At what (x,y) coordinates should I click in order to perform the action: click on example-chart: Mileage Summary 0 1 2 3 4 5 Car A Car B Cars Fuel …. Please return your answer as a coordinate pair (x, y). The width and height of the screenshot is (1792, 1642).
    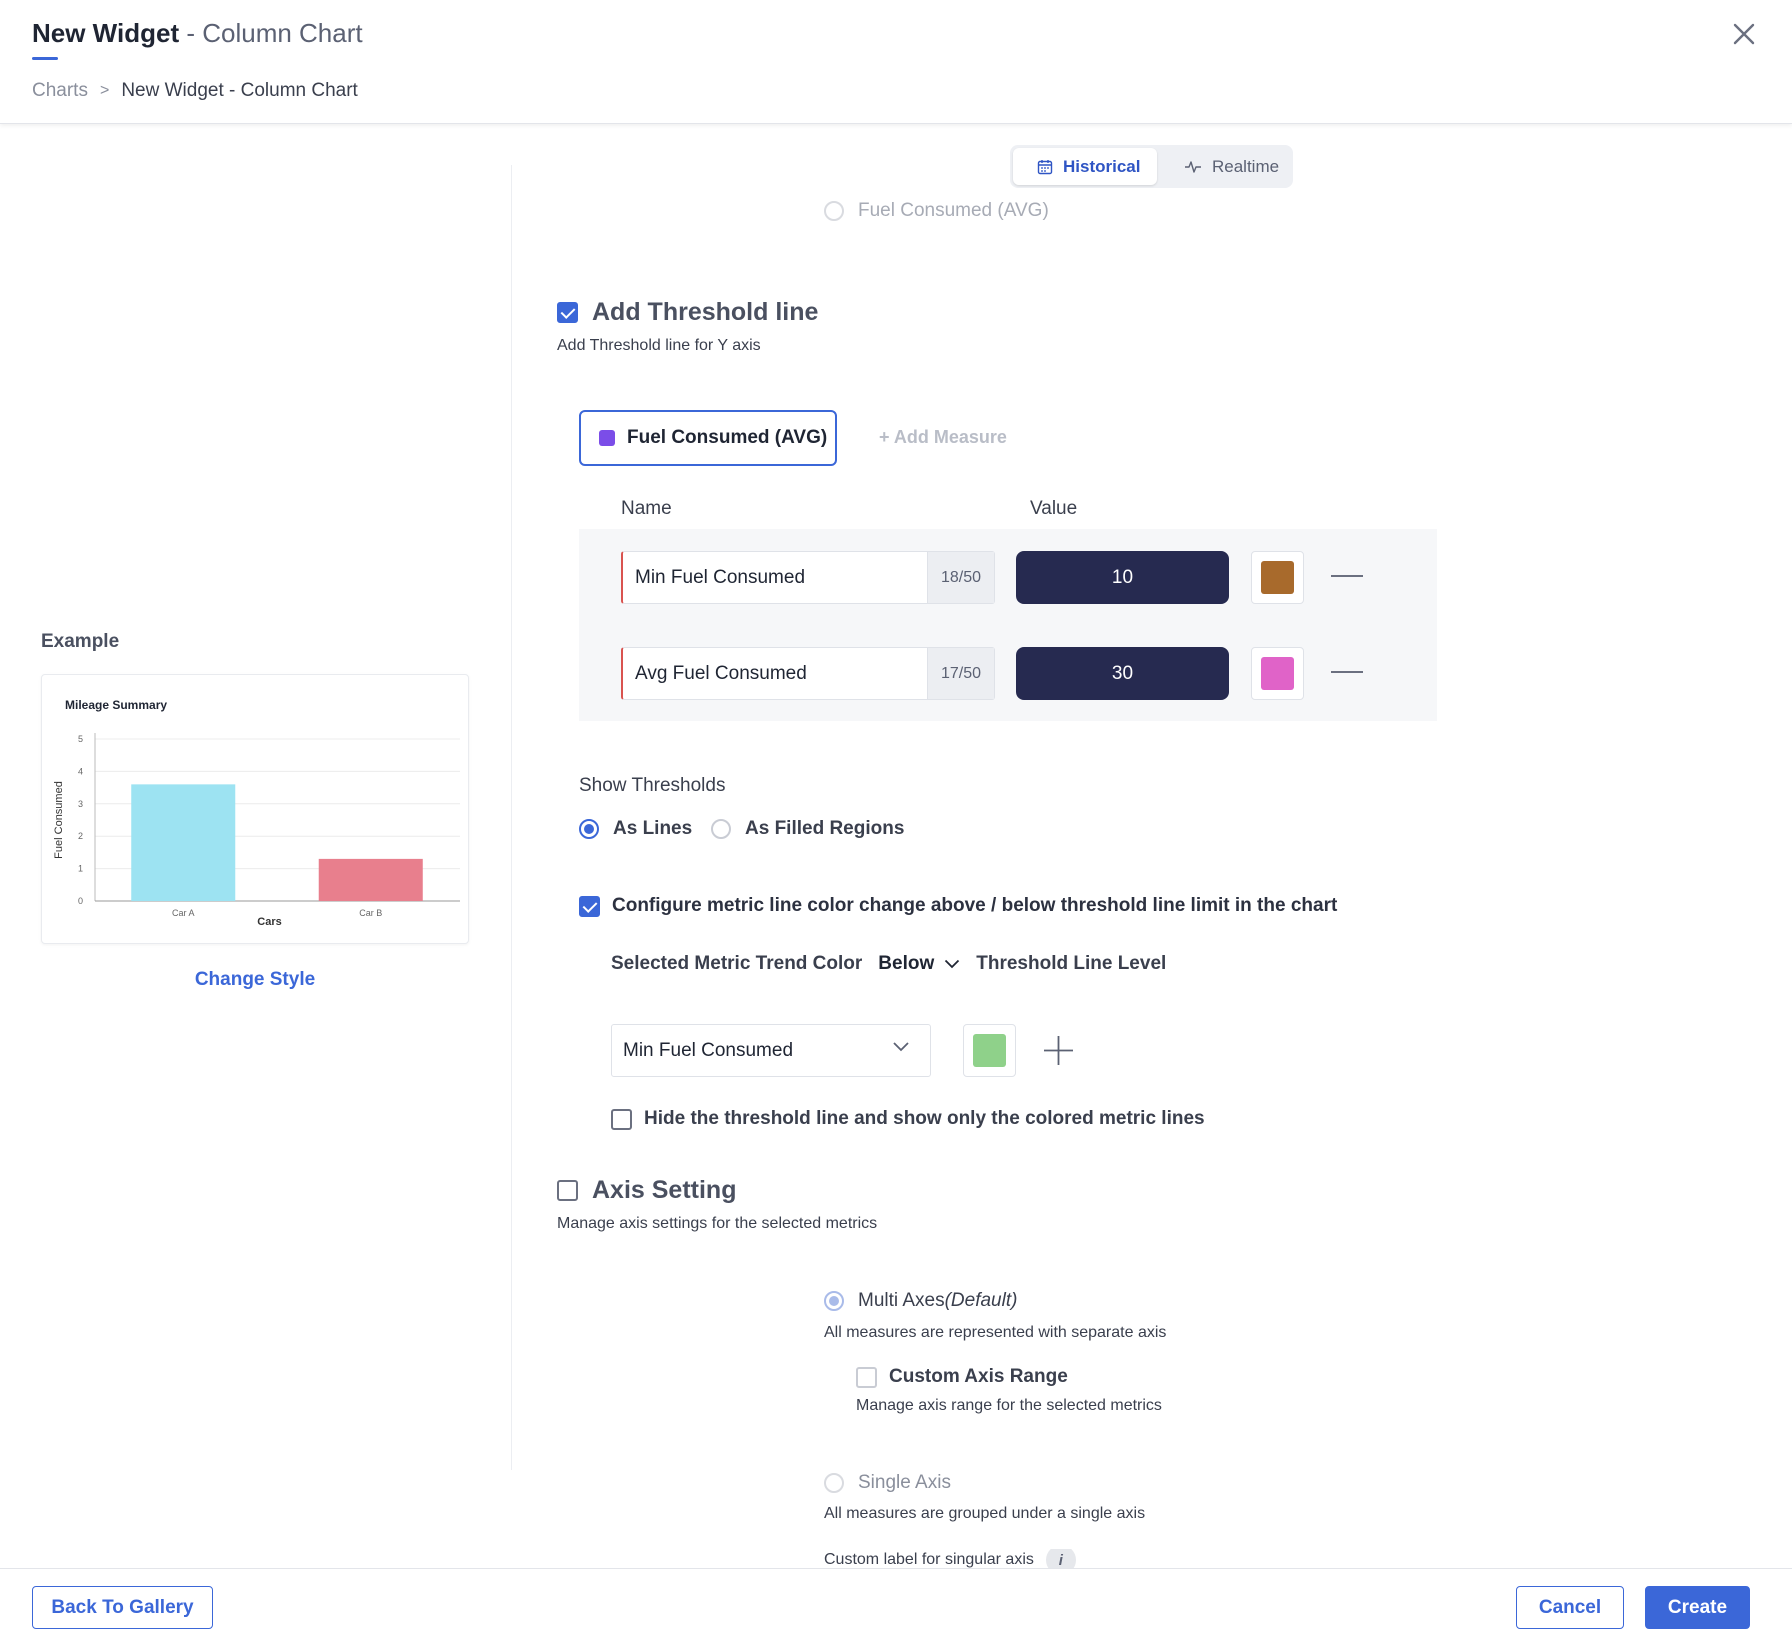
    Looking at the image, I should click on (256, 813).